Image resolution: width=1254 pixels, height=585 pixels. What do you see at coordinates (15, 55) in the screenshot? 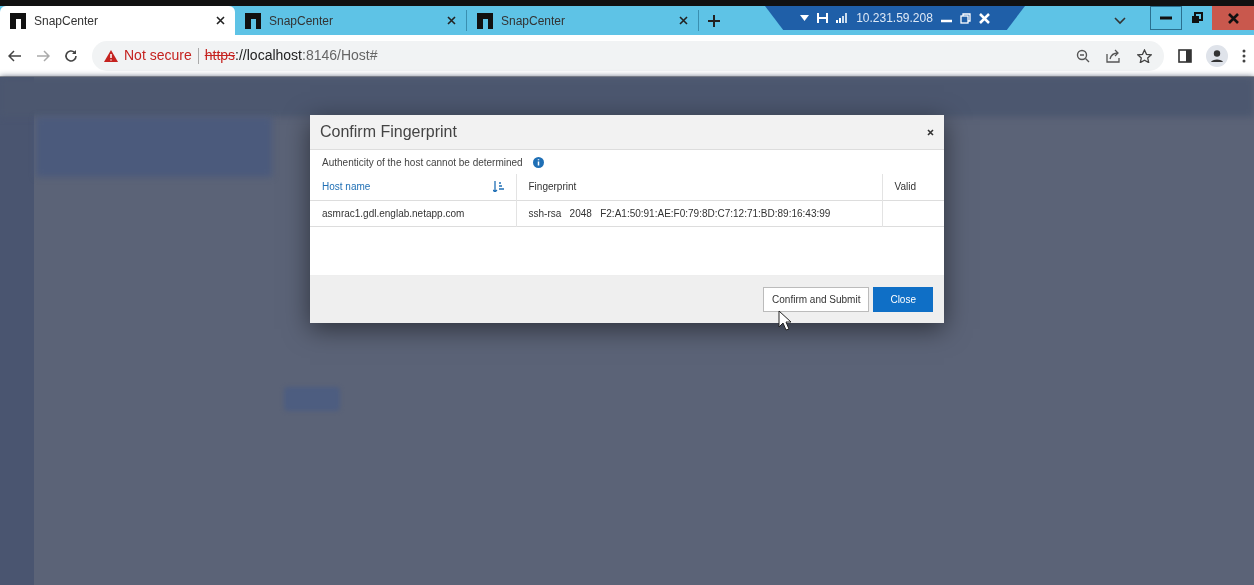
I see `back-icon` at bounding box center [15, 55].